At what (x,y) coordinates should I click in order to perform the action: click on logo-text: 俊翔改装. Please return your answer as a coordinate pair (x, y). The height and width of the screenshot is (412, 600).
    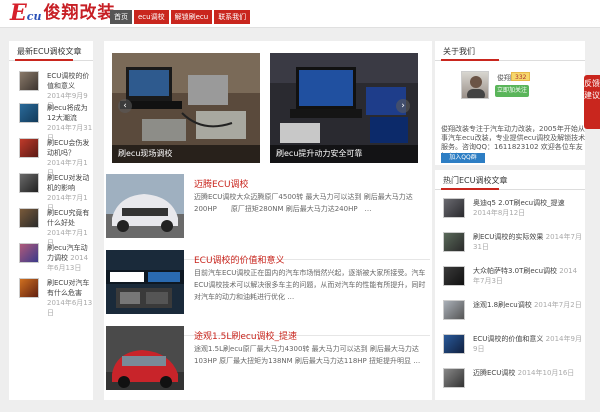
    Looking at the image, I should click on (79, 13).